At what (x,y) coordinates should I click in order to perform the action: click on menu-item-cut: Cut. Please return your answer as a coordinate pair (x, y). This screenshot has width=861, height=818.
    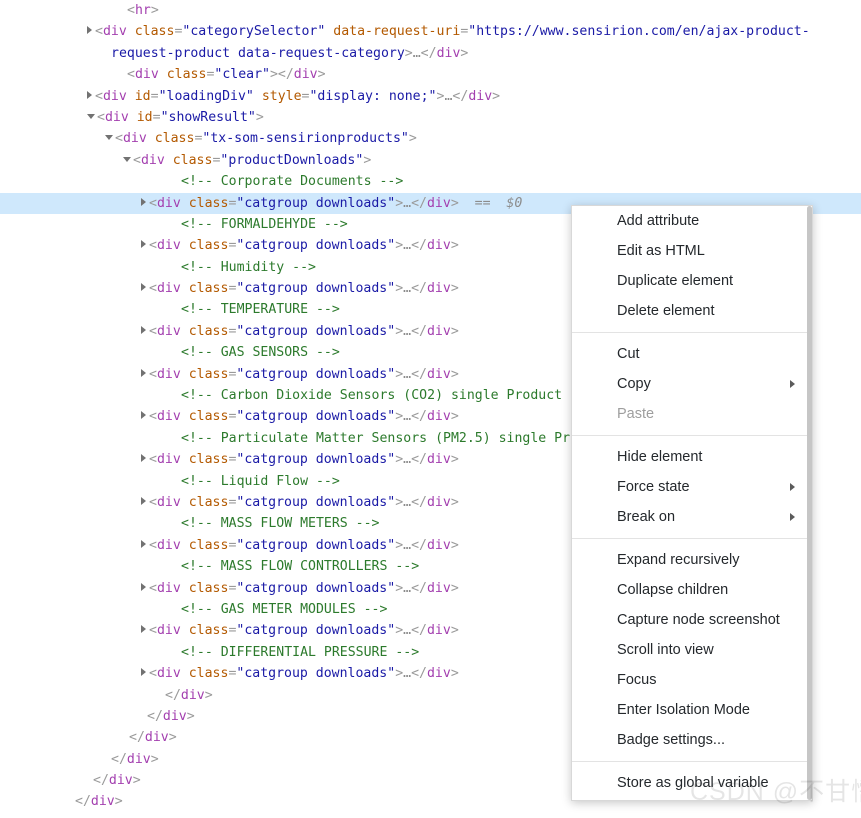
    Looking at the image, I should click on (692, 354).